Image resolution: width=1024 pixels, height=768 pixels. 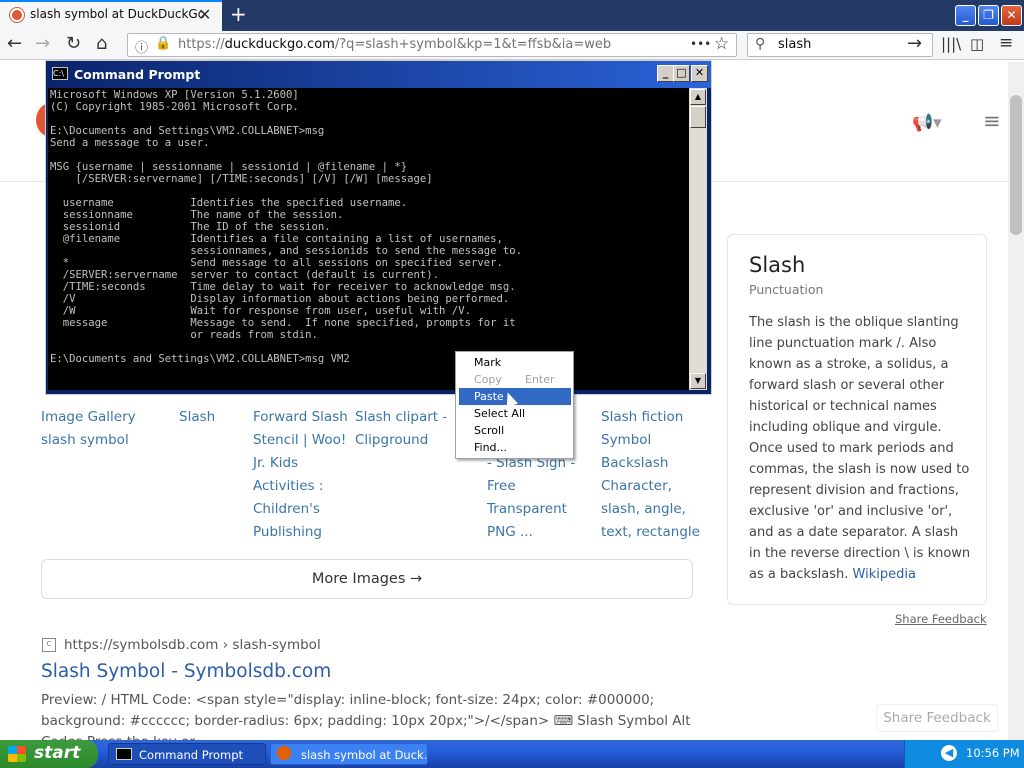 What do you see at coordinates (949, 753) in the screenshot?
I see `tray-app-icon: ◀` at bounding box center [949, 753].